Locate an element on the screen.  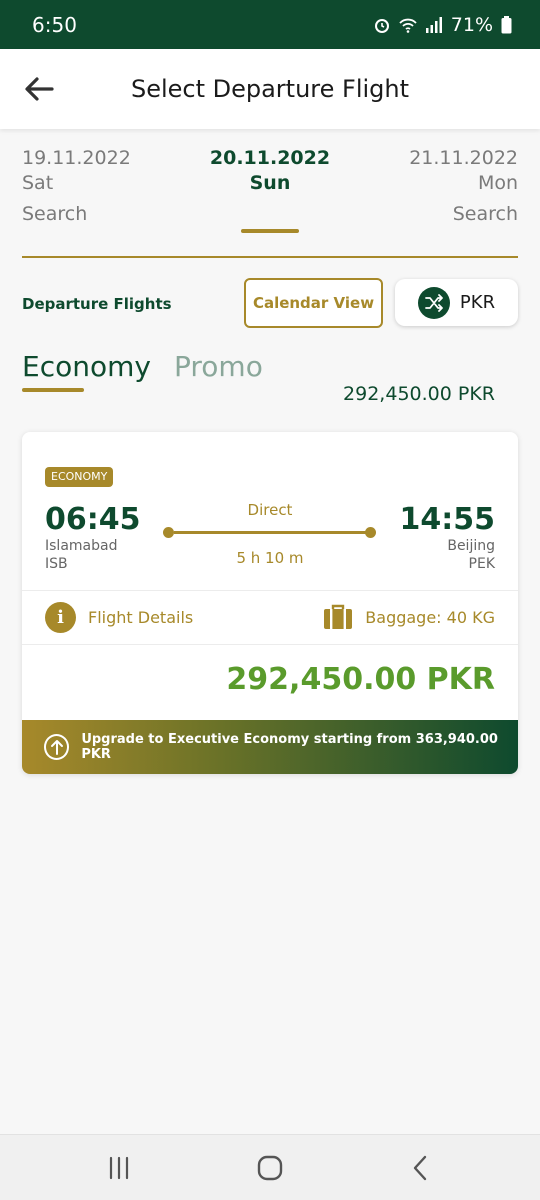
date-prev-search: Search is located at coordinates (55, 214).